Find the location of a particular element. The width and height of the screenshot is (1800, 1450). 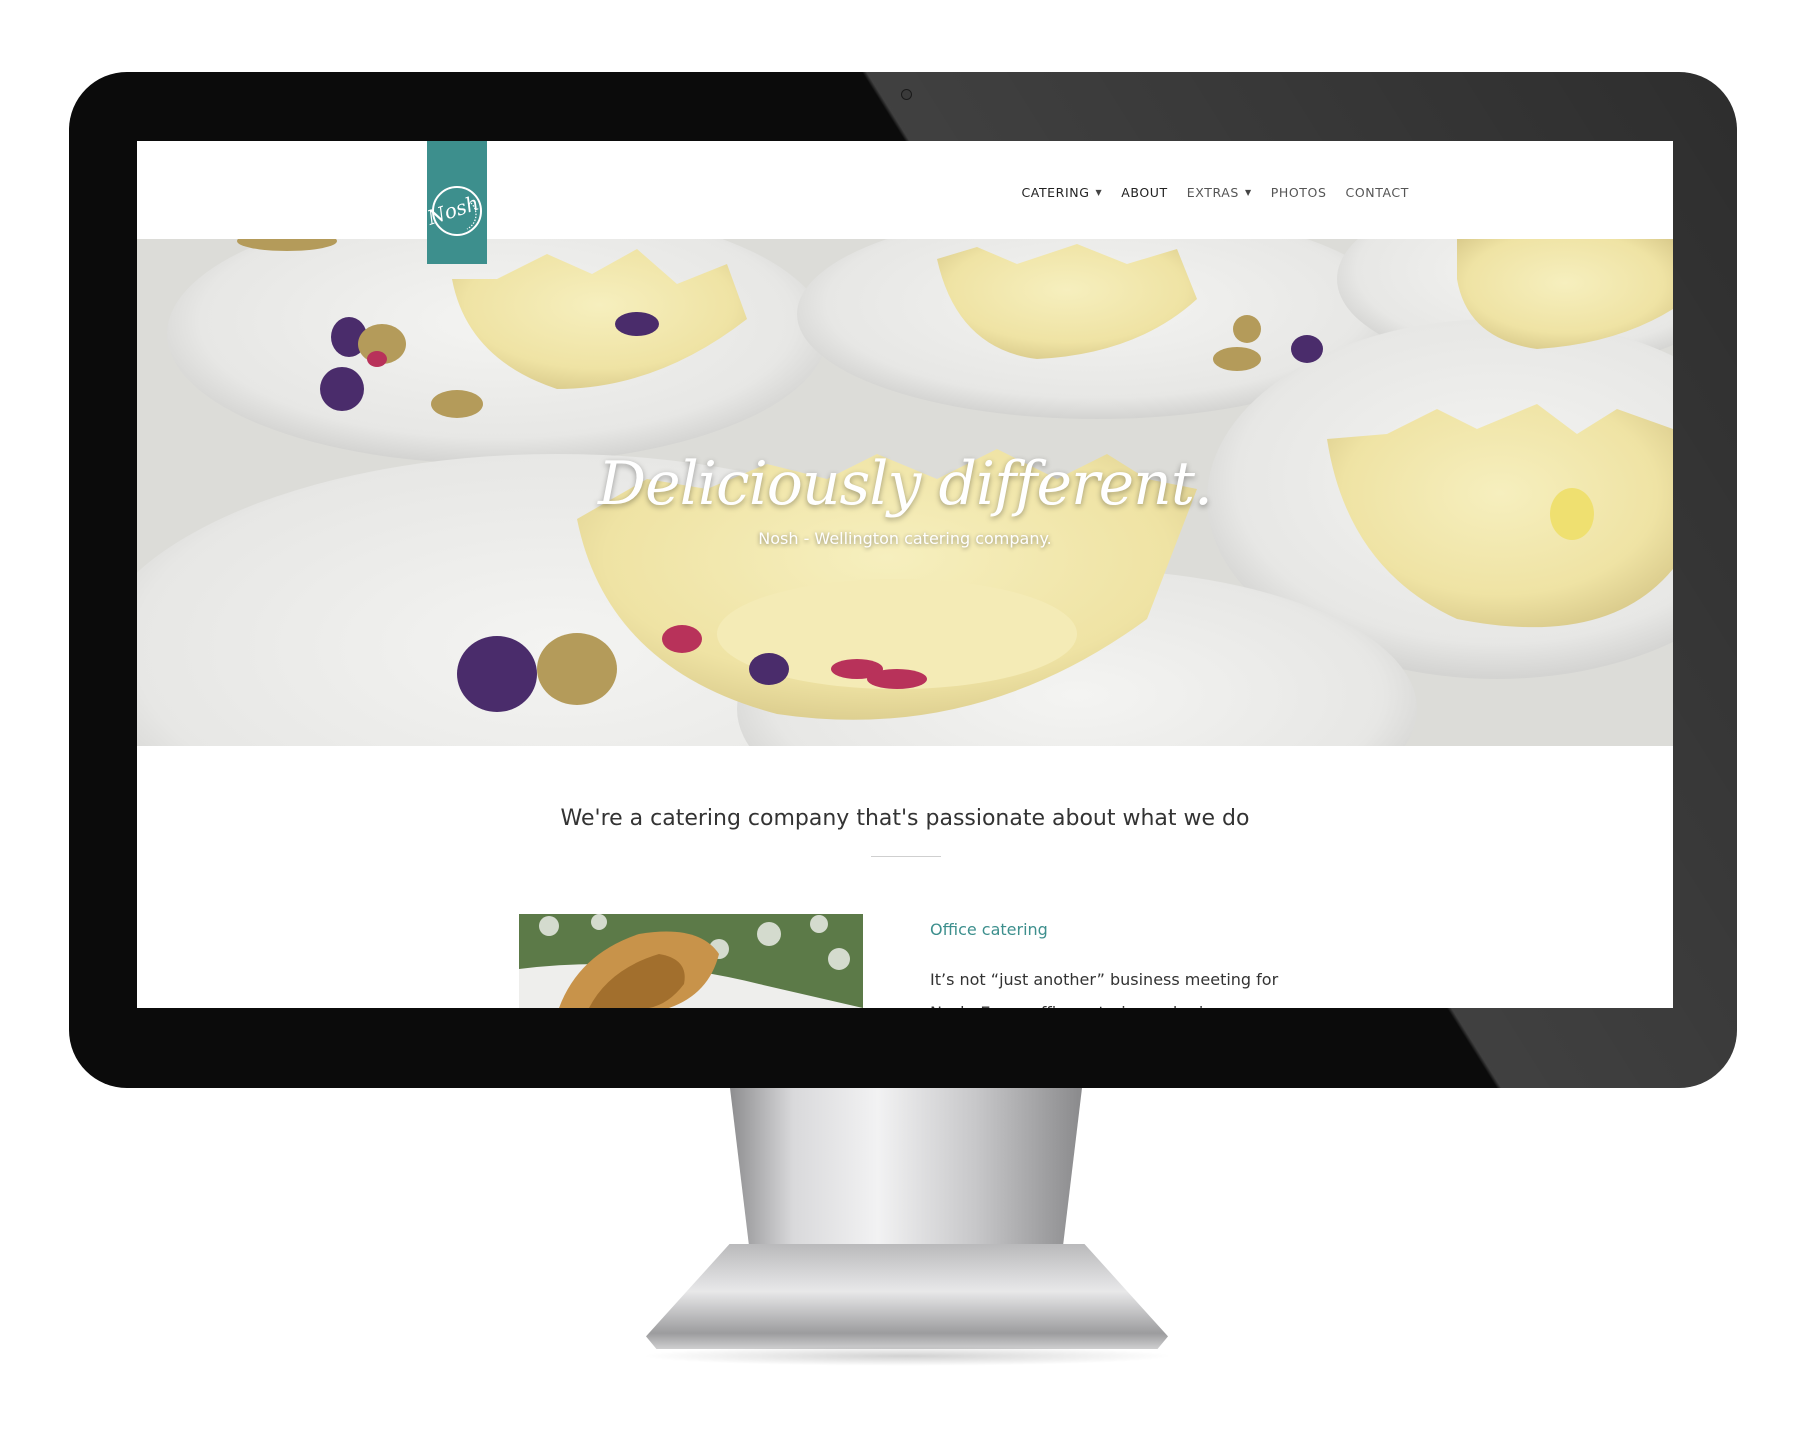

nav-label-about: ABOUT is located at coordinates (1144, 192).